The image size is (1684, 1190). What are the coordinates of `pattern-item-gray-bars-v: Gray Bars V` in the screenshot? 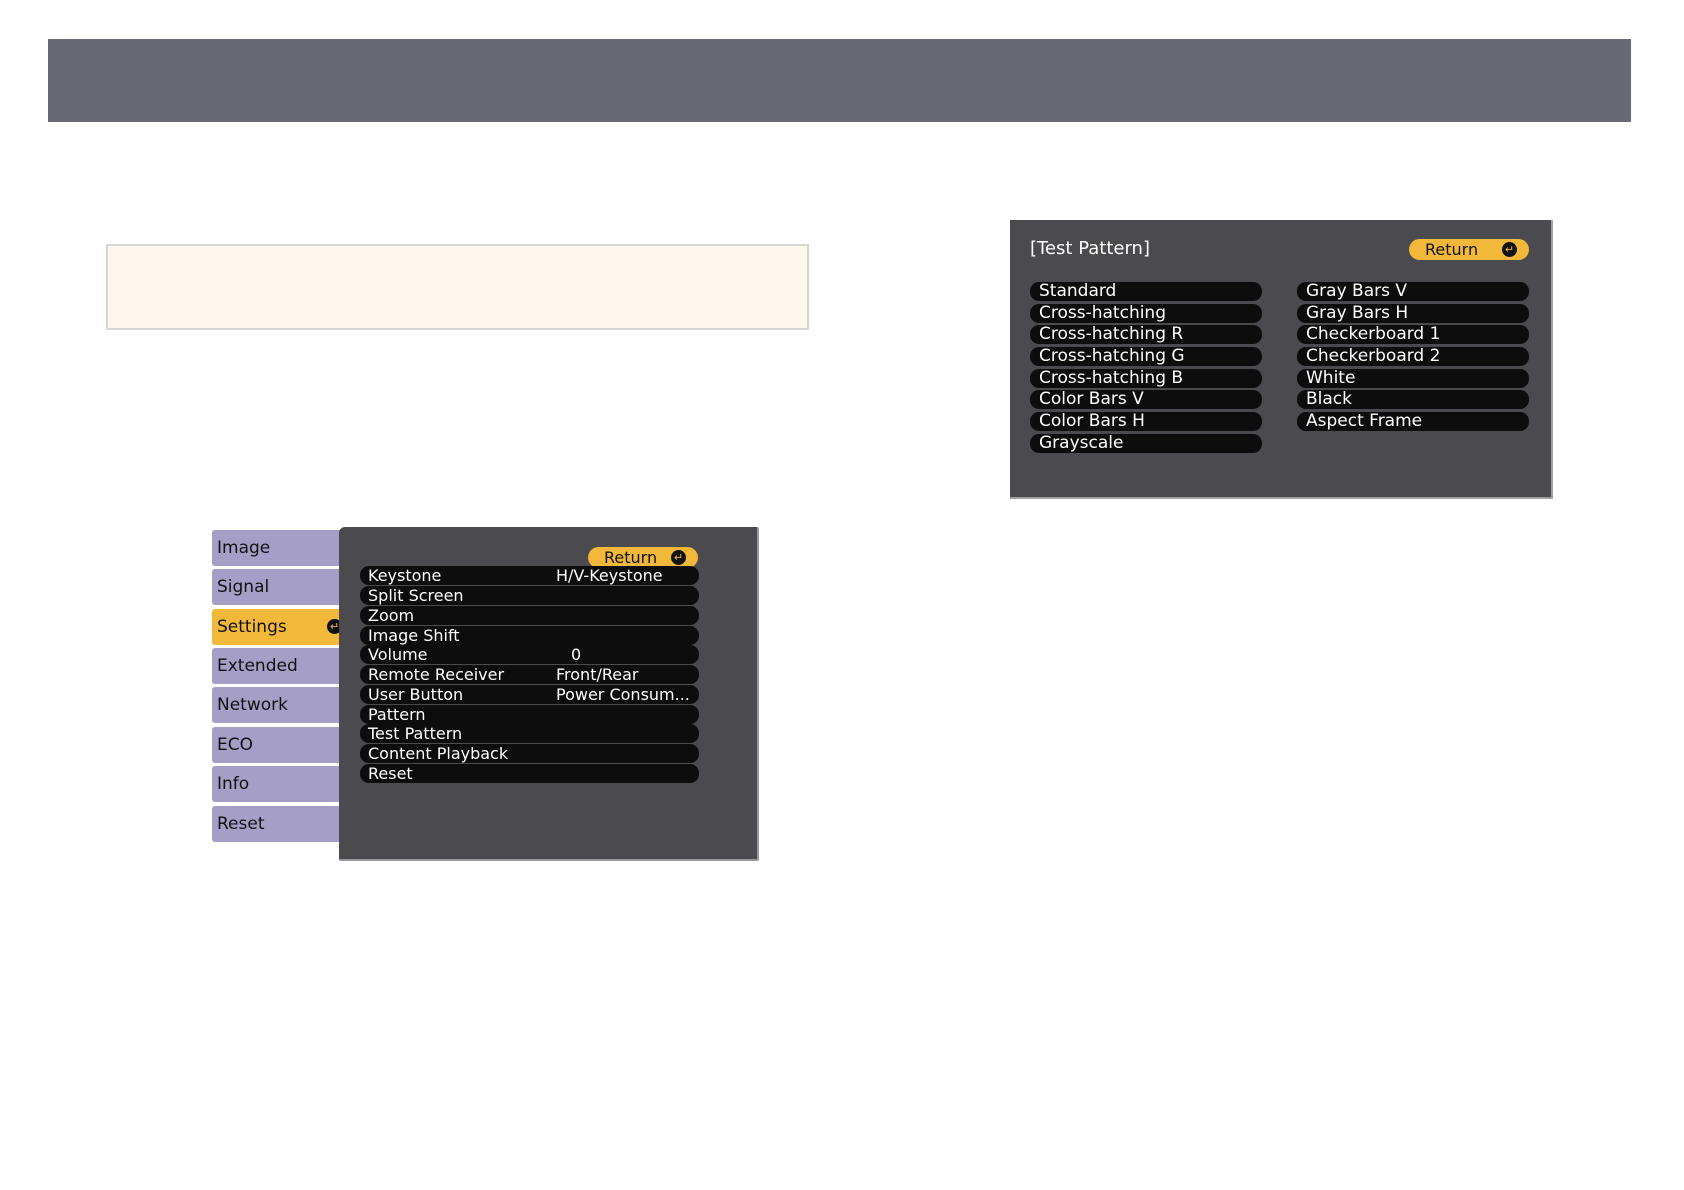 It's located at (1413, 291).